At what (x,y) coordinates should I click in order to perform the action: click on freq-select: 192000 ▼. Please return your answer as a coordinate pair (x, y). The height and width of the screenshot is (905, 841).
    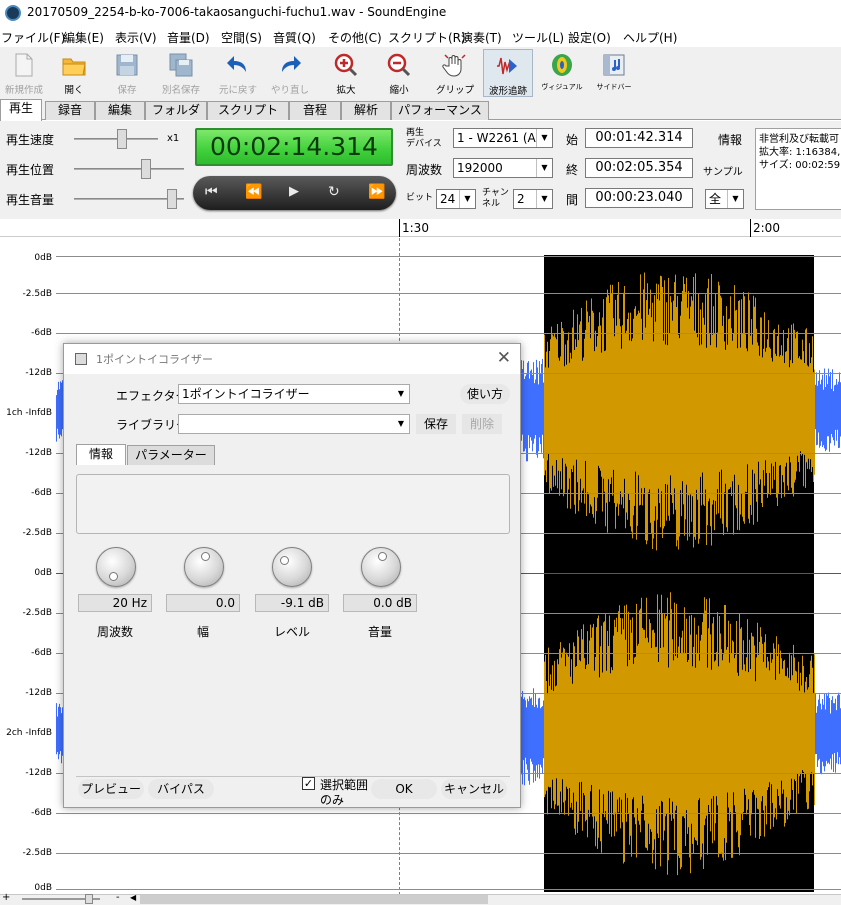
    Looking at the image, I should click on (503, 168).